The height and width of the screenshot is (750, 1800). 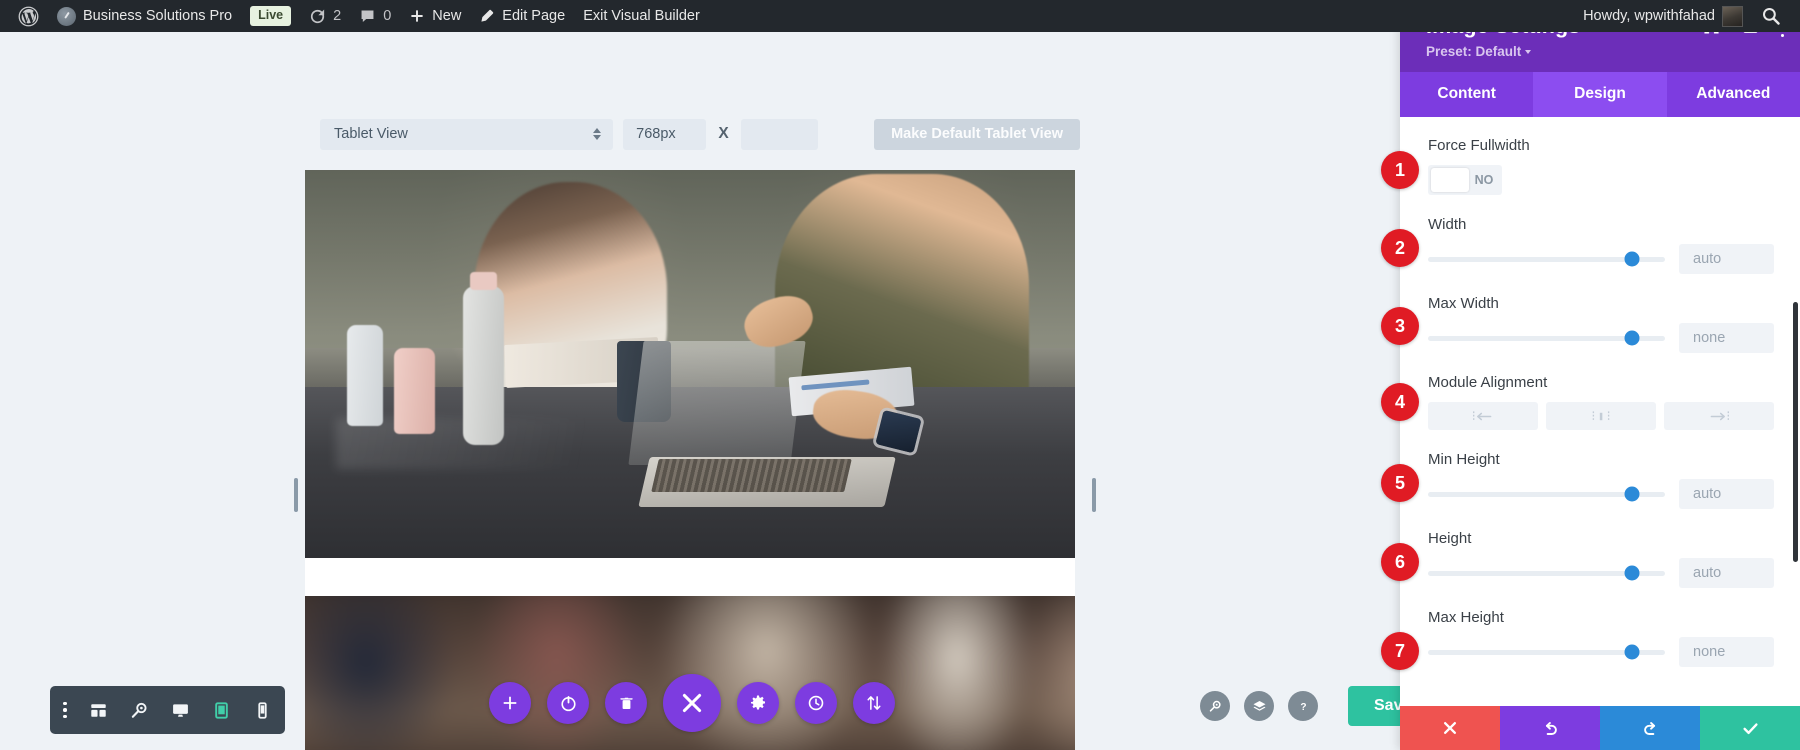 I want to click on panel-footer, so click(x=1600, y=728).